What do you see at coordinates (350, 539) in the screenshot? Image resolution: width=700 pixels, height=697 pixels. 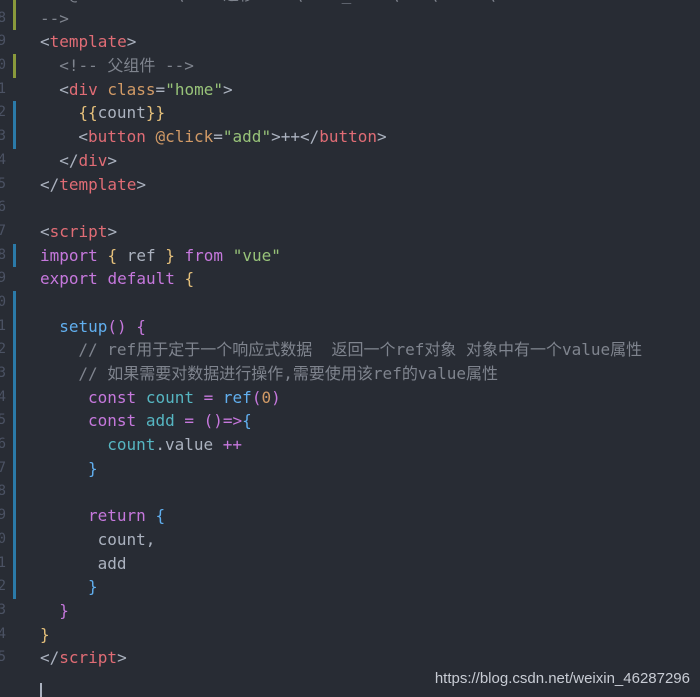 I see `code-line: 0 count,` at bounding box center [350, 539].